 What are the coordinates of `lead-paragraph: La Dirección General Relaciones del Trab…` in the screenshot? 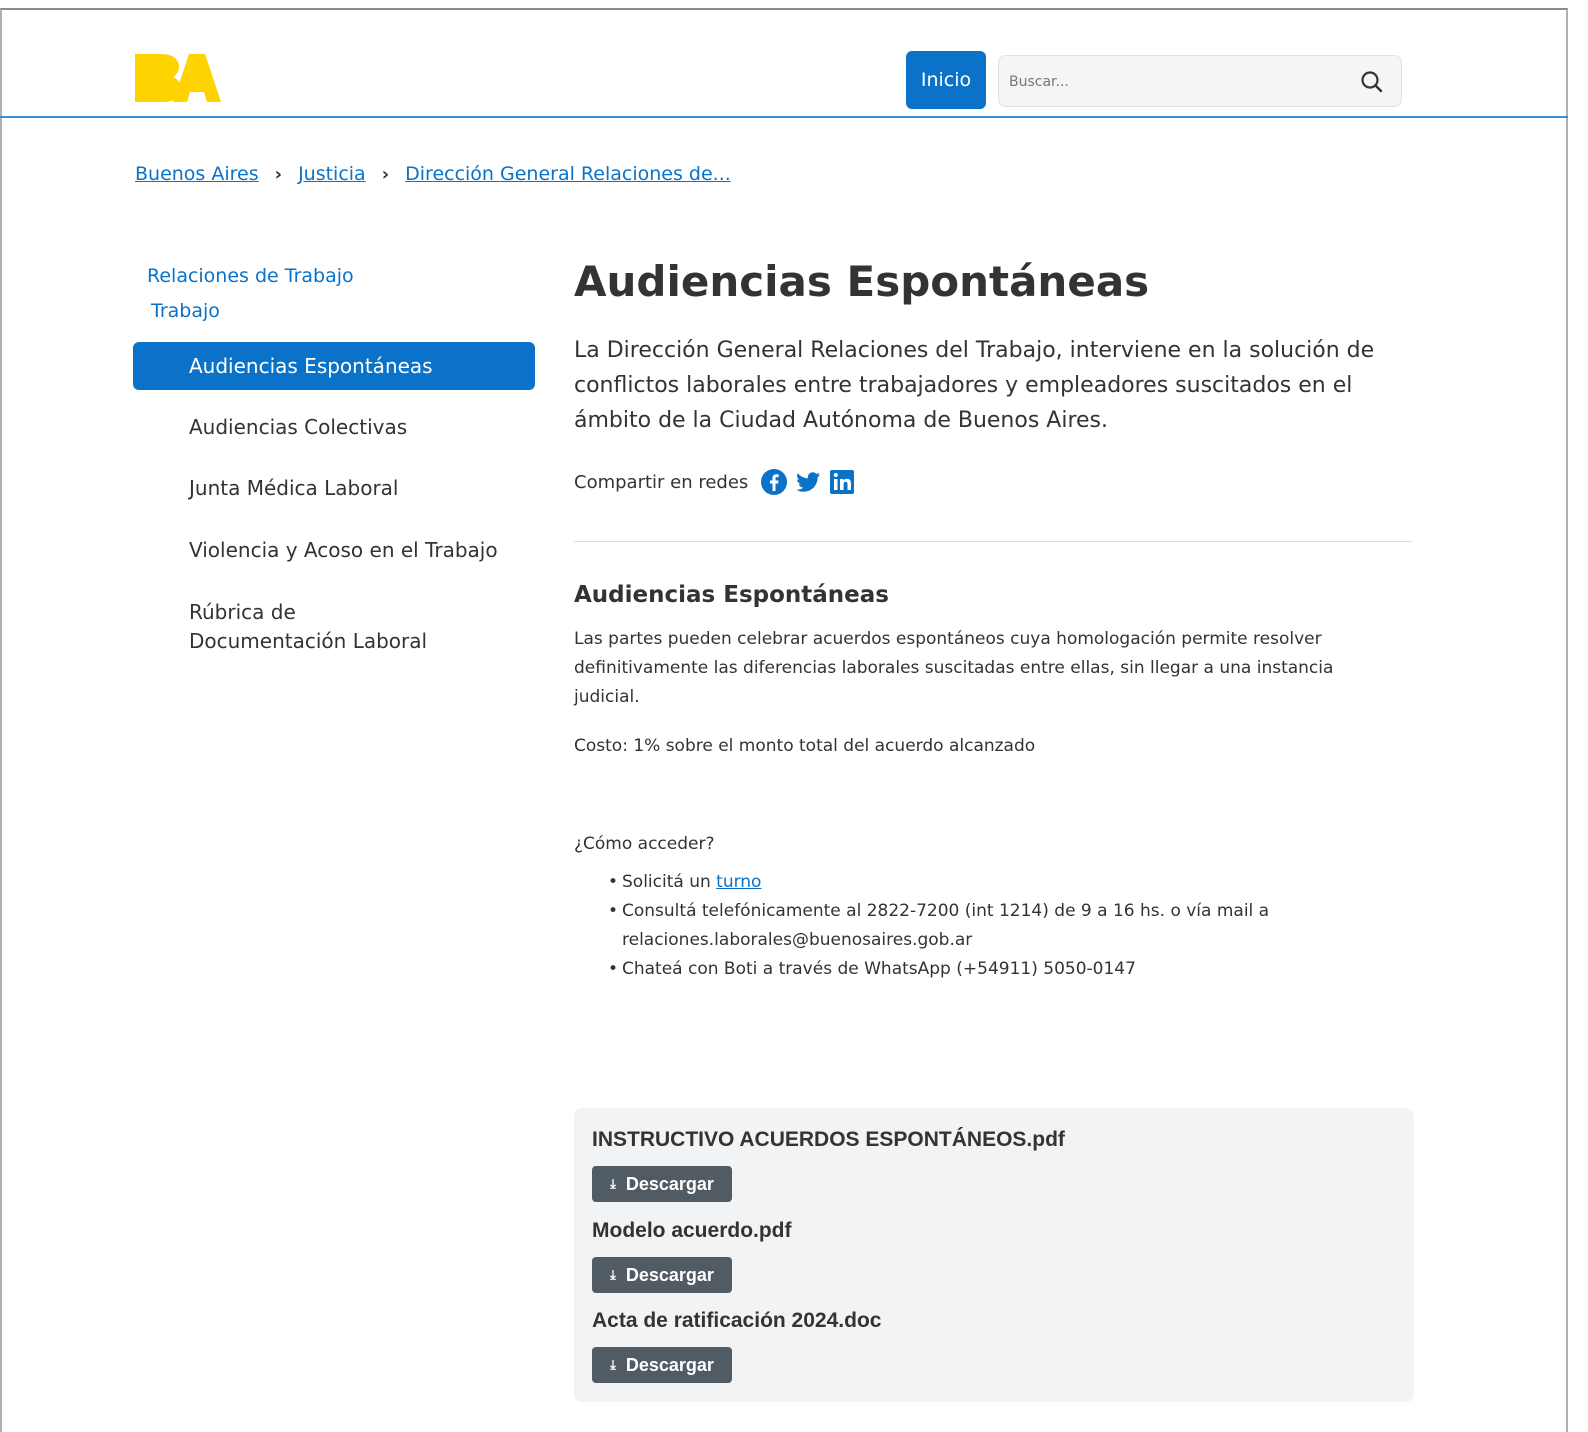 It's located at (974, 385).